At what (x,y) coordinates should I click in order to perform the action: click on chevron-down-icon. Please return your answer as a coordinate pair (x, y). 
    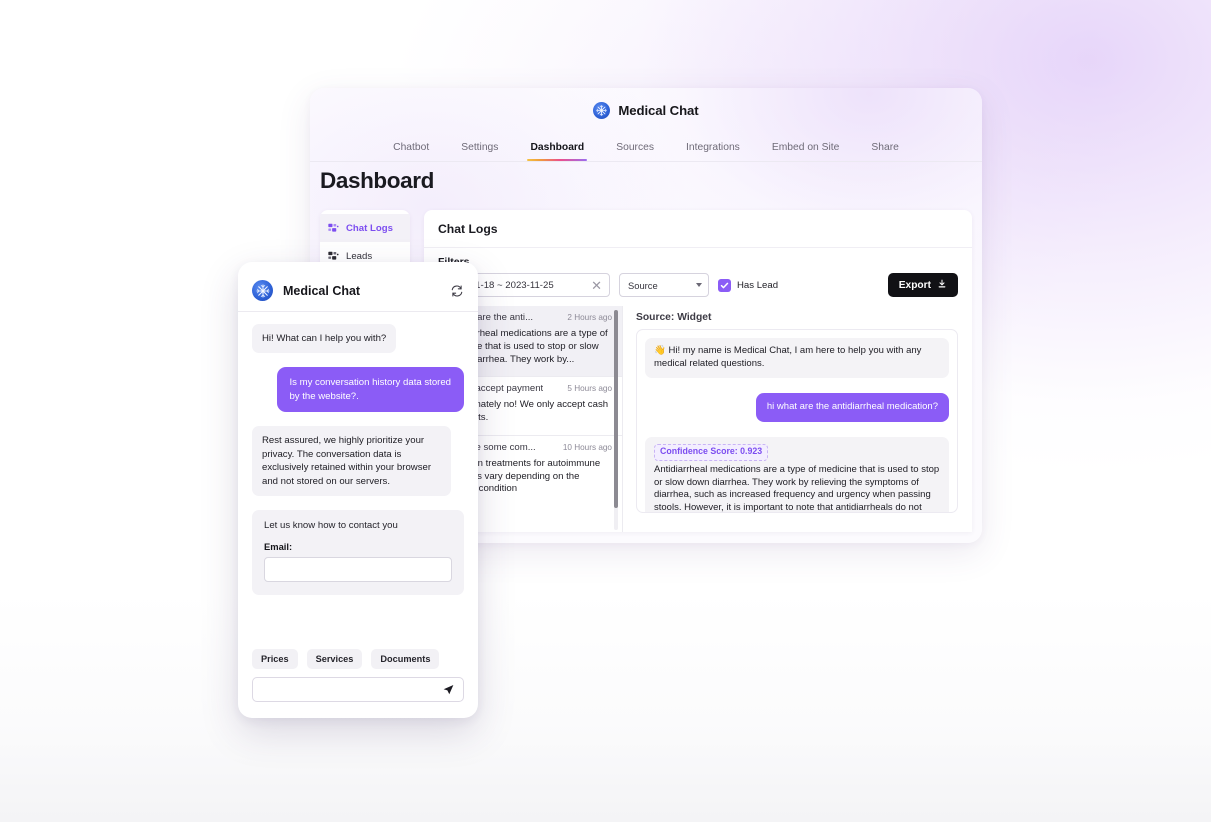
    Looking at the image, I should click on (699, 285).